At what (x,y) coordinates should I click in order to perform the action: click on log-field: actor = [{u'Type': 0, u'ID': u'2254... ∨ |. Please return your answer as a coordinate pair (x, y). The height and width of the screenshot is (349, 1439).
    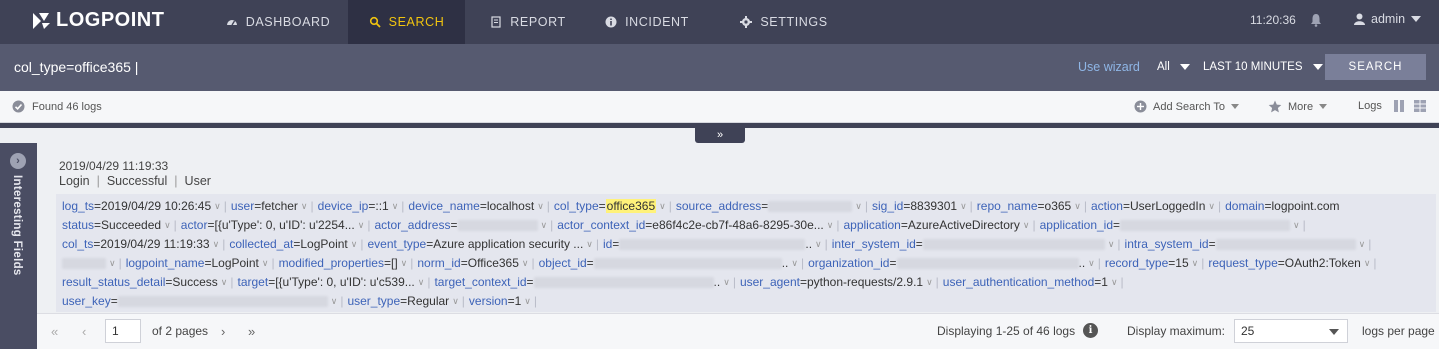
    Looking at the image, I should click on (278, 225).